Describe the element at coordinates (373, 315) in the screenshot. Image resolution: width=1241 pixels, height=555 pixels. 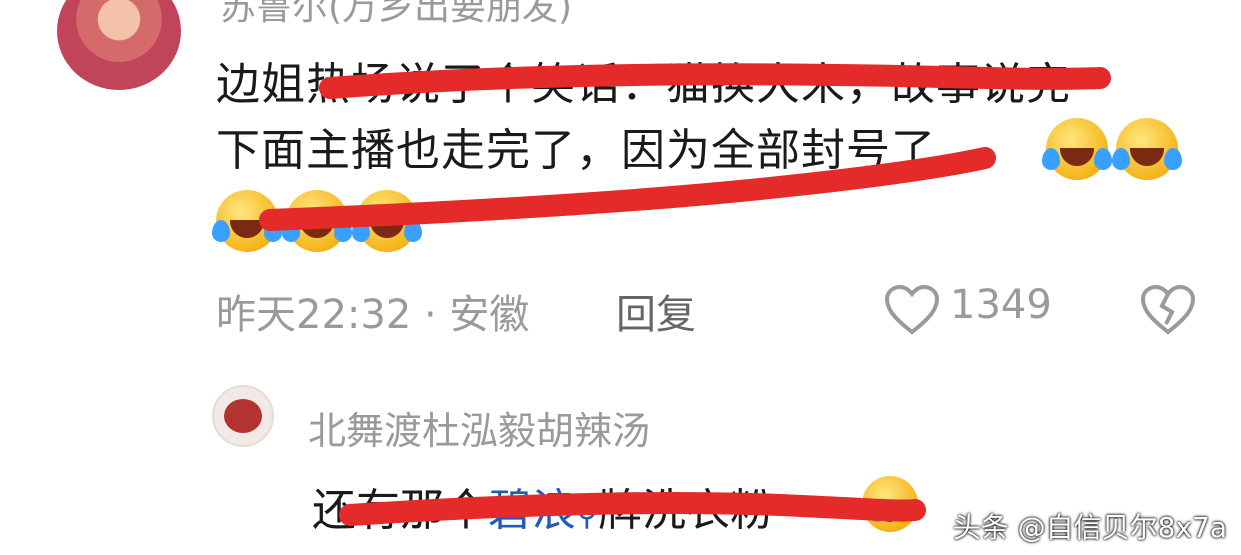
I see `comment-time-location: 昨天22:32 · 安徽` at that location.